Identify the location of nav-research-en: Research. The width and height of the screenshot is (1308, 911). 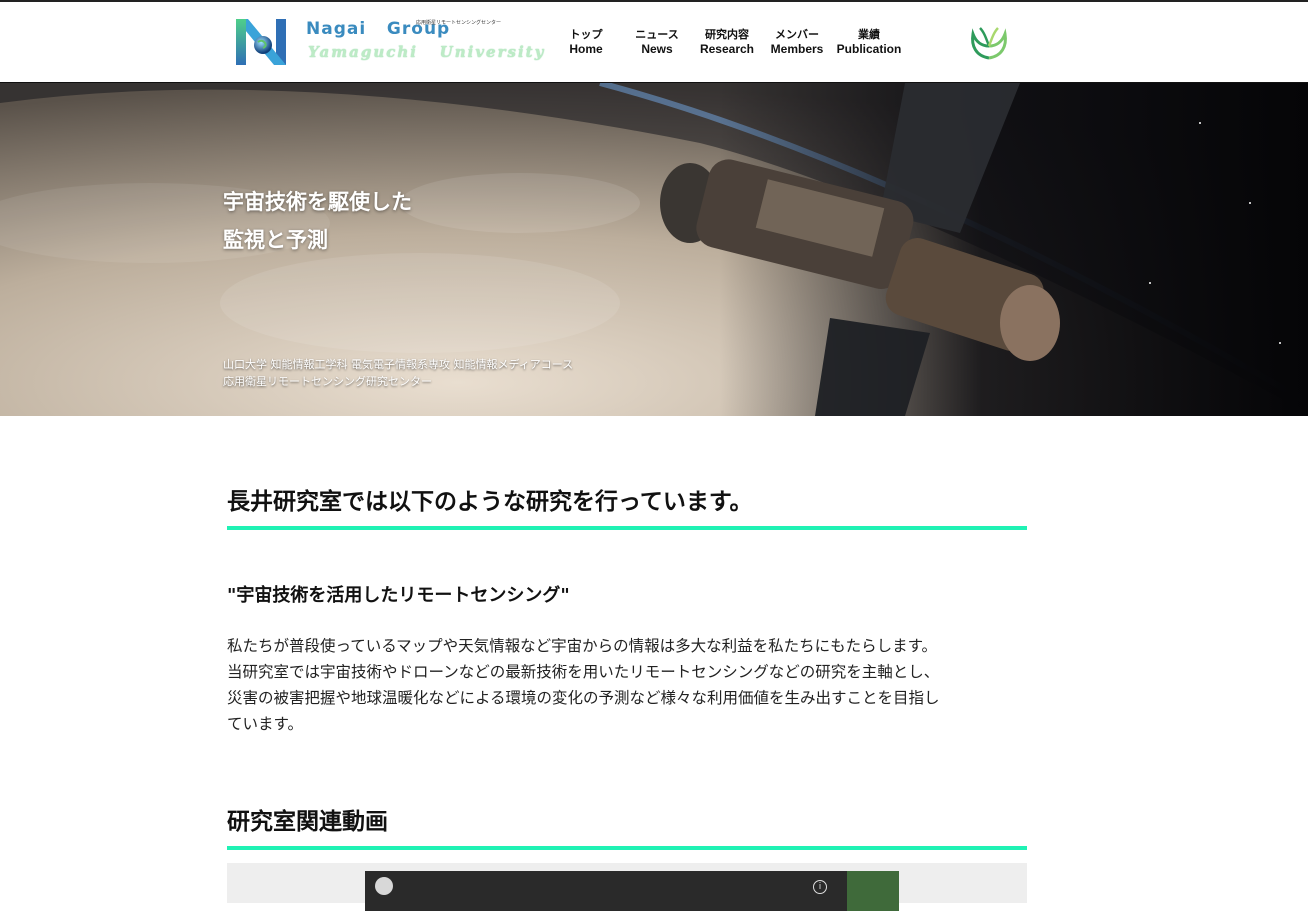
(727, 49).